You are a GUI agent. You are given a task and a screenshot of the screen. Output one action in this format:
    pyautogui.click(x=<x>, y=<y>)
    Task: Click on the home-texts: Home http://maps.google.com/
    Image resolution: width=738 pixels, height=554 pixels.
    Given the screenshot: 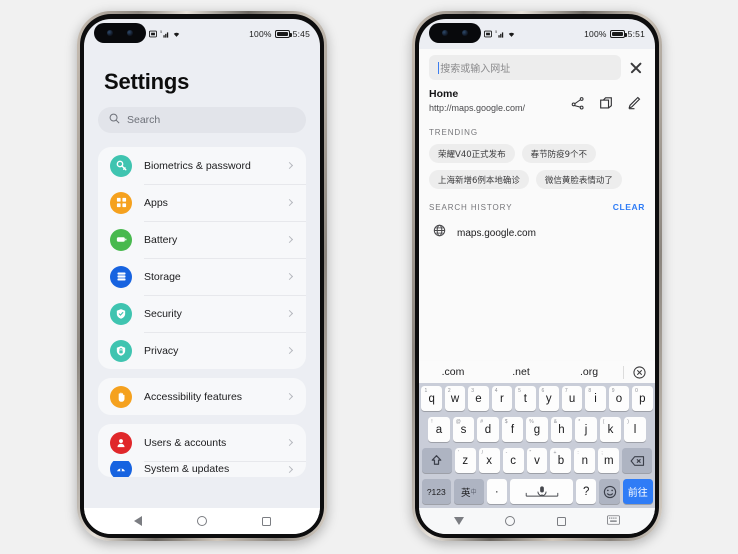 What is the action you would take?
    pyautogui.click(x=500, y=100)
    